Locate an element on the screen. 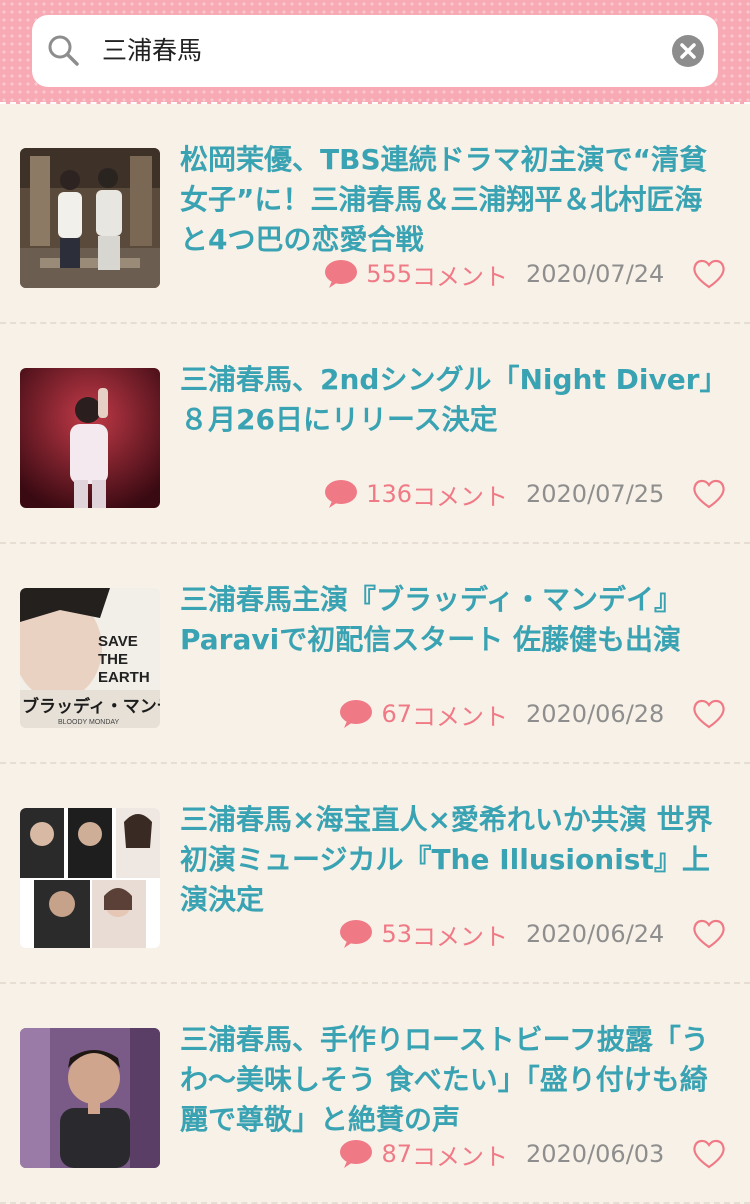 Image resolution: width=750 pixels, height=1204 pixels. comment-count: 87 is located at coordinates (396, 1154).